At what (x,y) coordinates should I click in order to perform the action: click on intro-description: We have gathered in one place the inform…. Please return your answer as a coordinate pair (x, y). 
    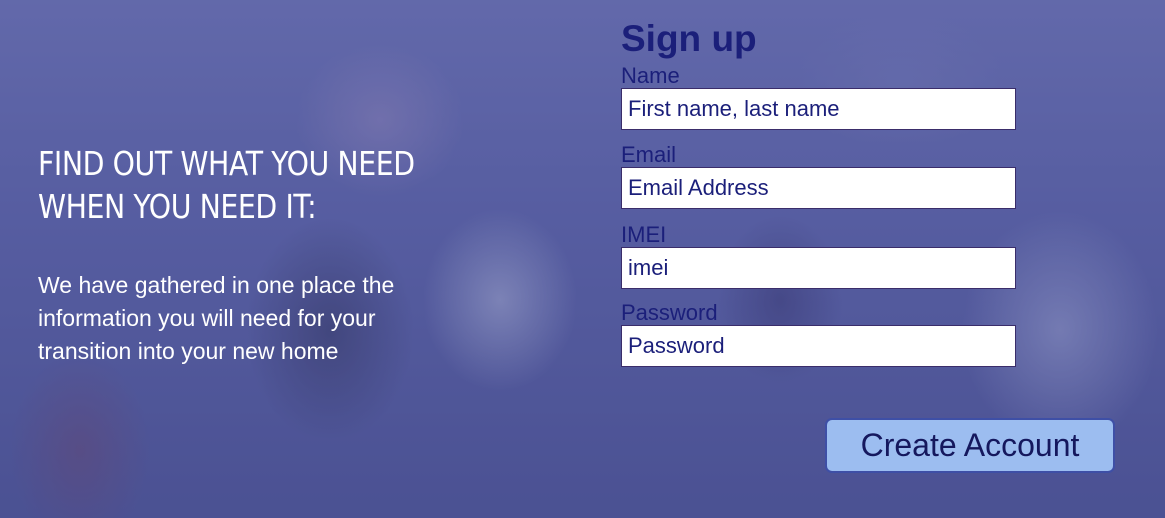
    Looking at the image, I should click on (216, 318).